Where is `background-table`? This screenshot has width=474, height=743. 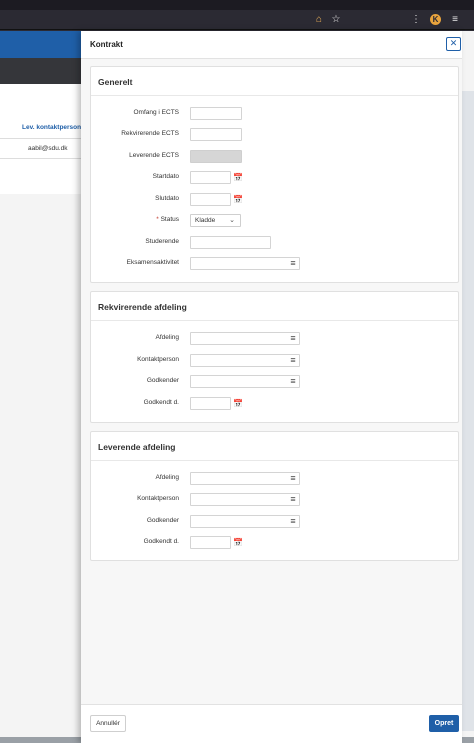
background-table is located at coordinates (45, 139).